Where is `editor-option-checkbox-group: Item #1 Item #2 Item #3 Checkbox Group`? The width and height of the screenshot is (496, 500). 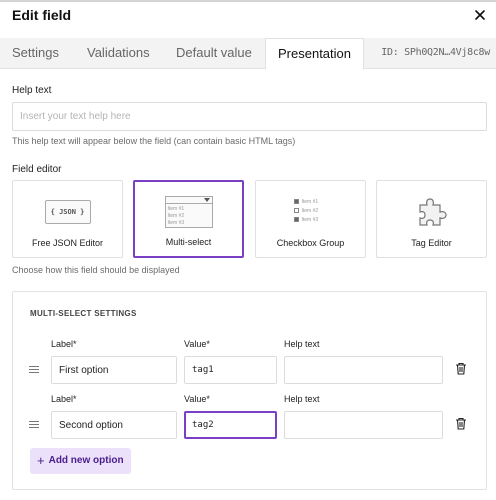
editor-option-checkbox-group: Item #1 Item #2 Item #3 Checkbox Group is located at coordinates (310, 219).